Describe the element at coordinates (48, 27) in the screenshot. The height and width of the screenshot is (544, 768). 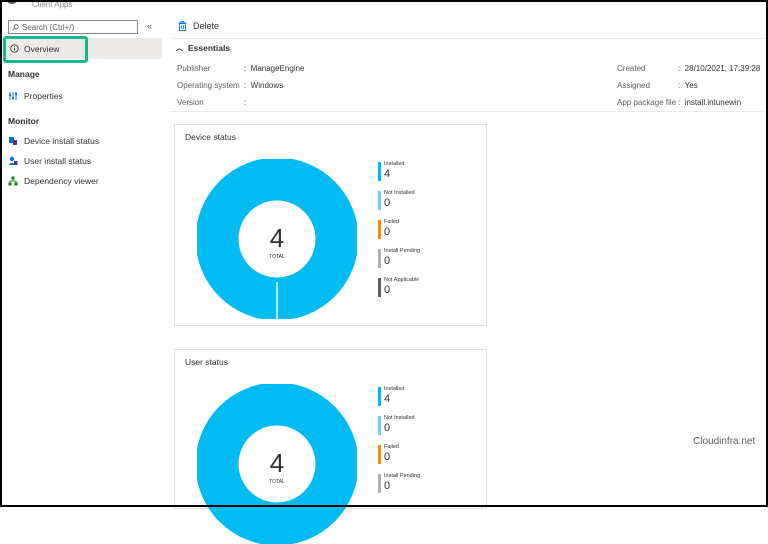
I see `search-placeholder: Search (Ctrl+/)` at that location.